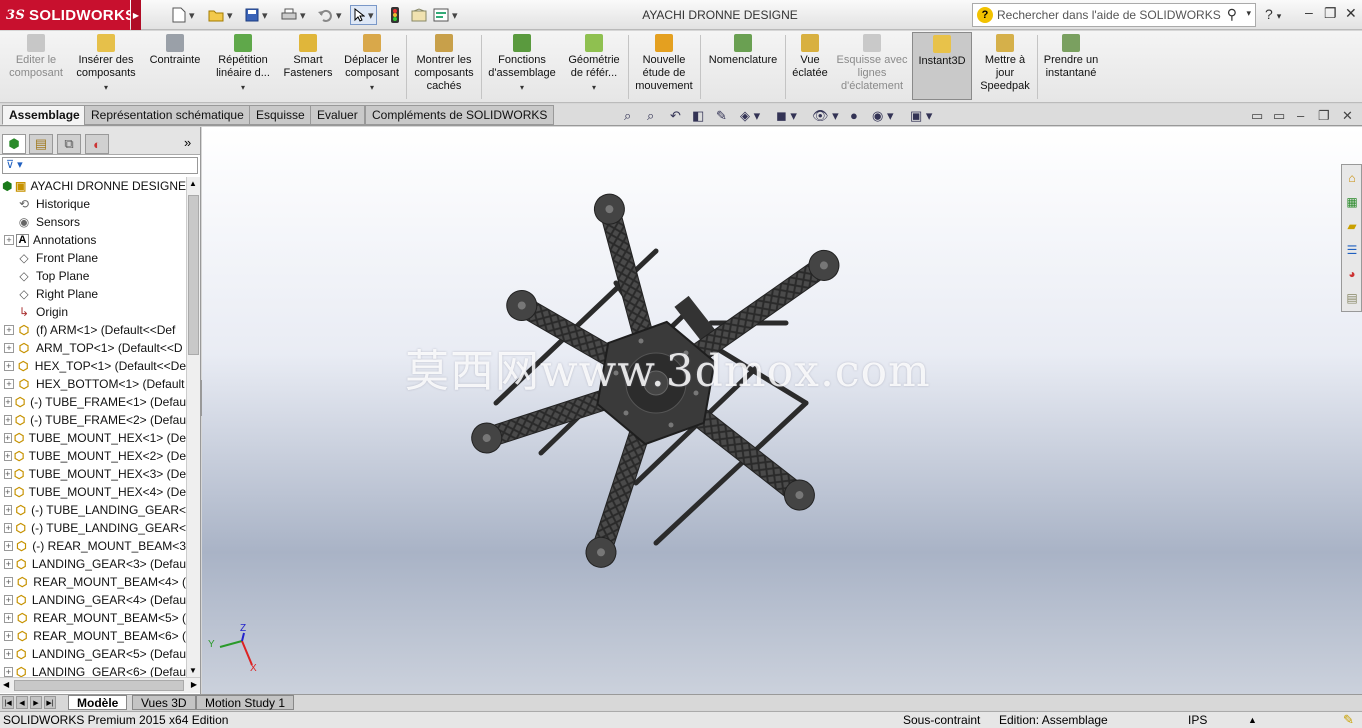 The width and height of the screenshot is (1362, 728). What do you see at coordinates (167, 115) in the screenshot?
I see `tab-representation-schematique: Représentation schématique` at bounding box center [167, 115].